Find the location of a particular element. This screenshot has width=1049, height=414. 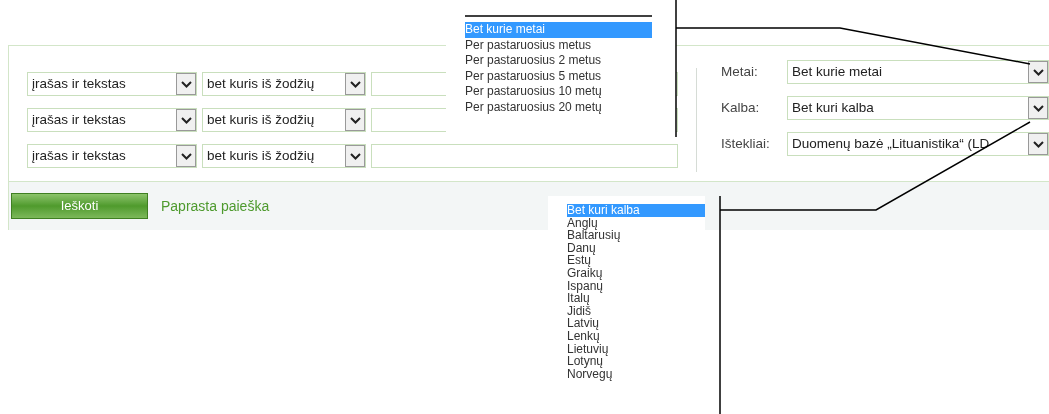

dropdown-option: Per pastaruosius 5 metus is located at coordinates (558, 76).